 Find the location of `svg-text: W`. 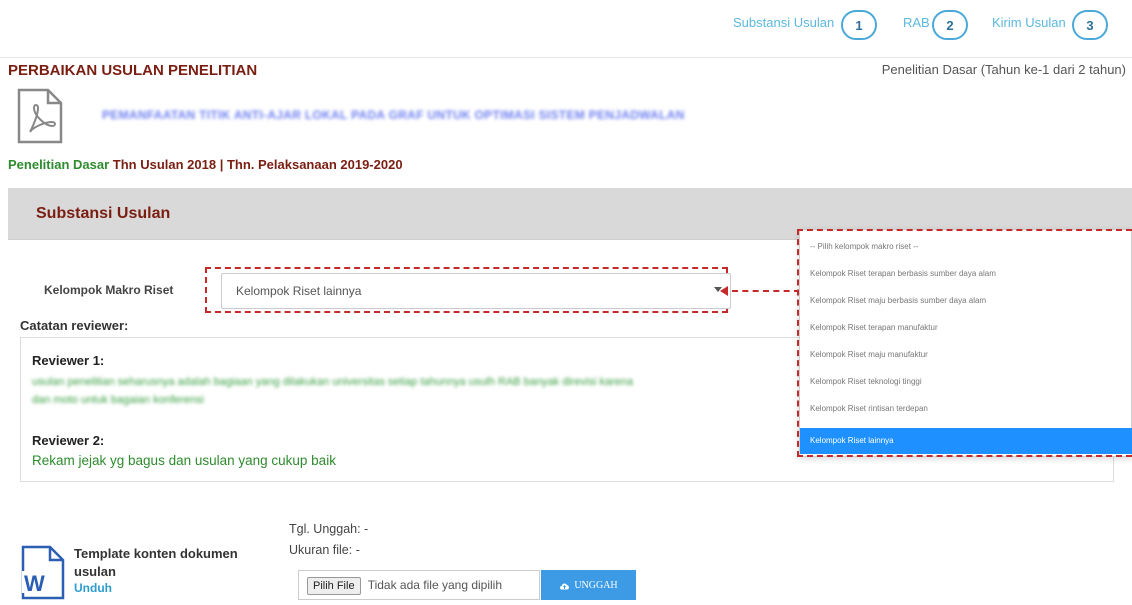

svg-text: W is located at coordinates (34, 583).